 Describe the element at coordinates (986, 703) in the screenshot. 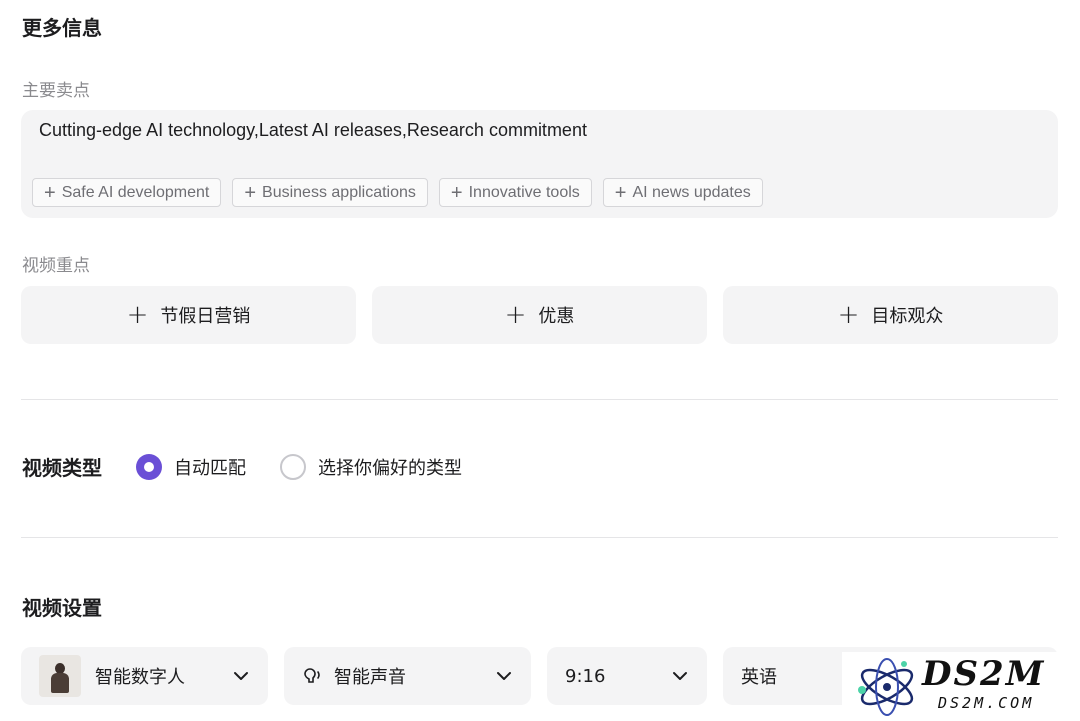

I see `watermark-domain: DS2M.COM` at that location.